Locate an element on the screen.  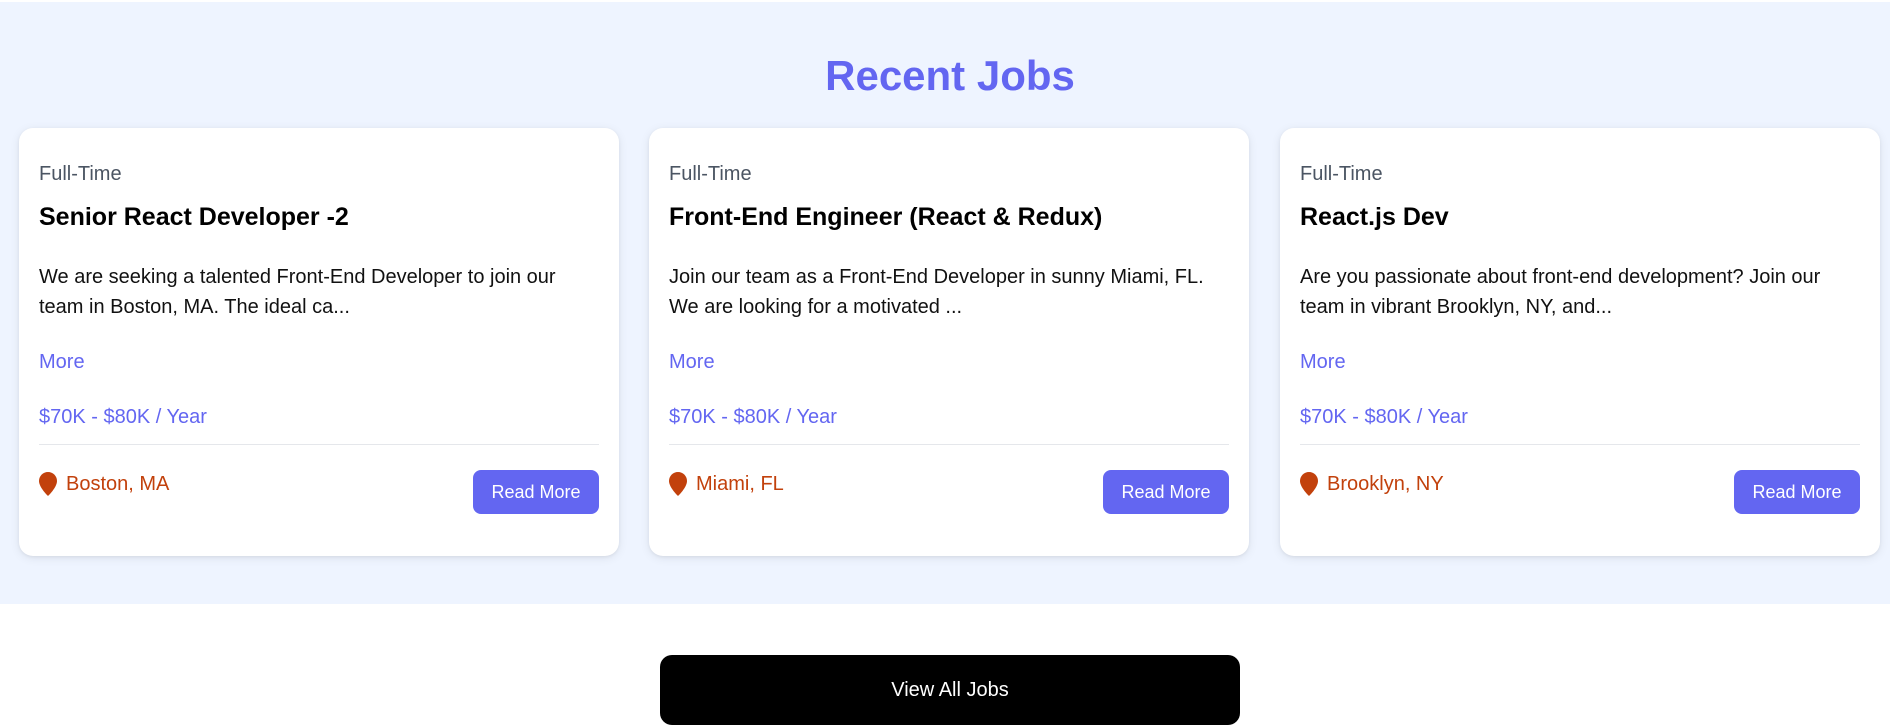
job-location-label: Brooklyn, NY is located at coordinates (1385, 484).